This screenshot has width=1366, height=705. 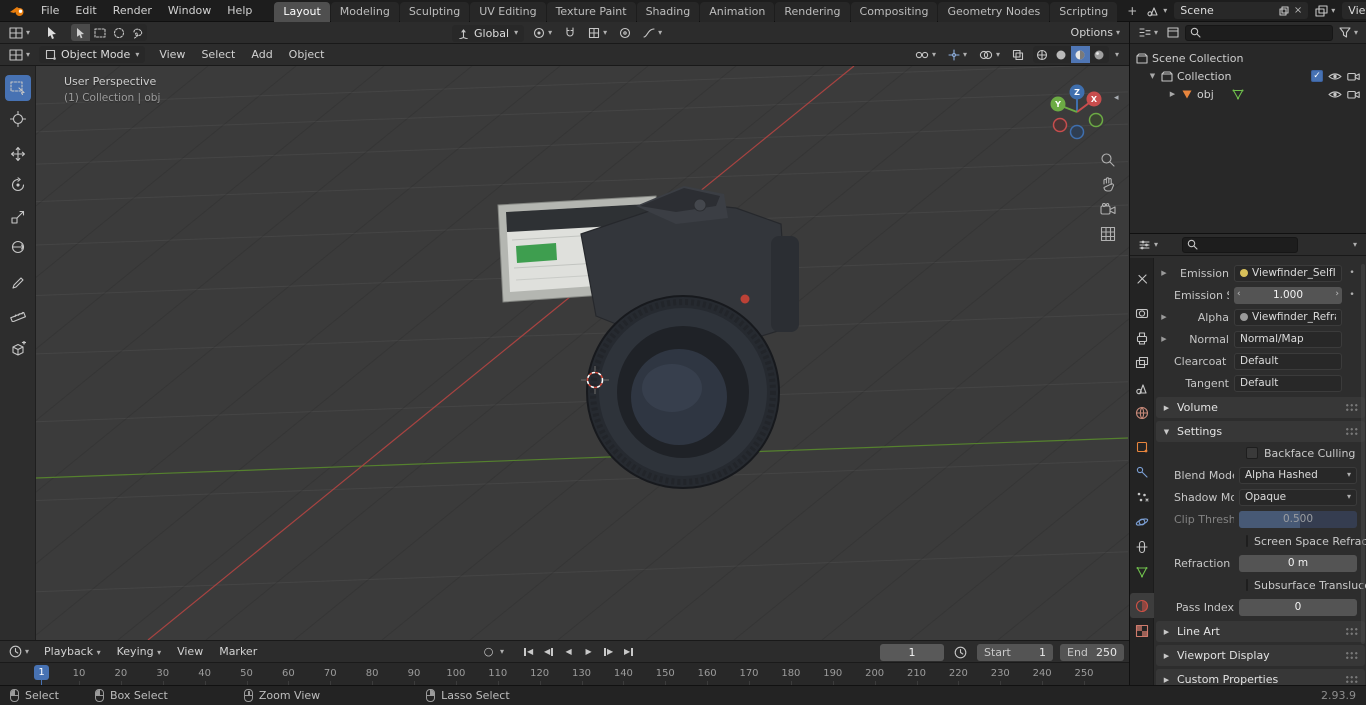 What do you see at coordinates (190, 651) in the screenshot?
I see `timeline-menu-view: View` at bounding box center [190, 651].